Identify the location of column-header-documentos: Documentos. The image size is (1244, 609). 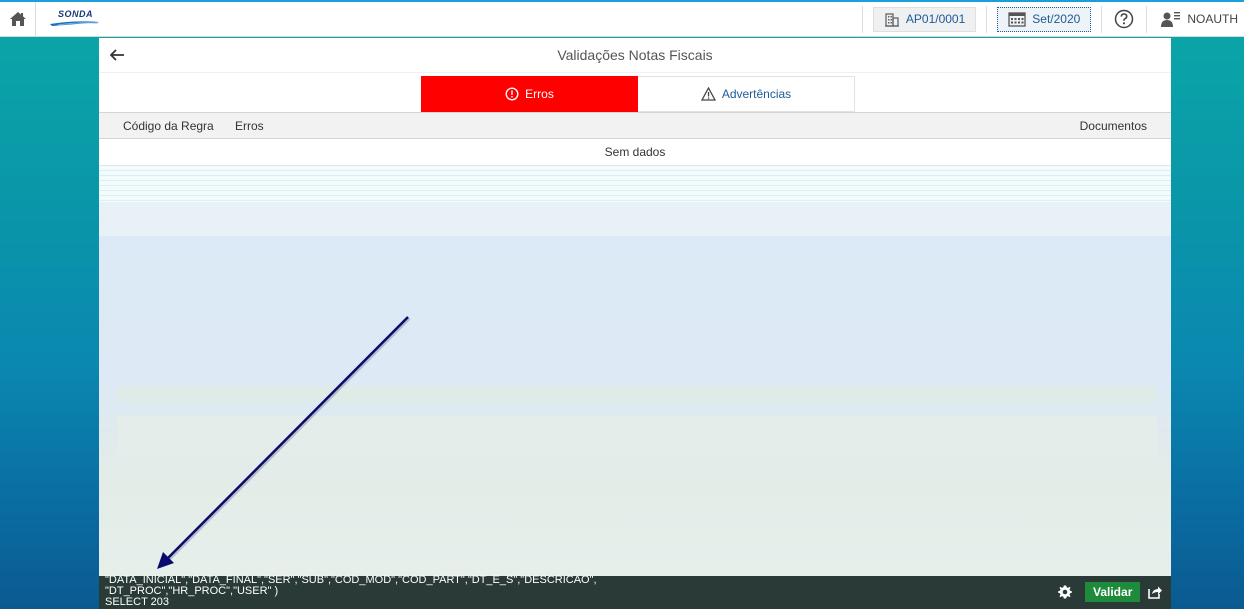
(1113, 126).